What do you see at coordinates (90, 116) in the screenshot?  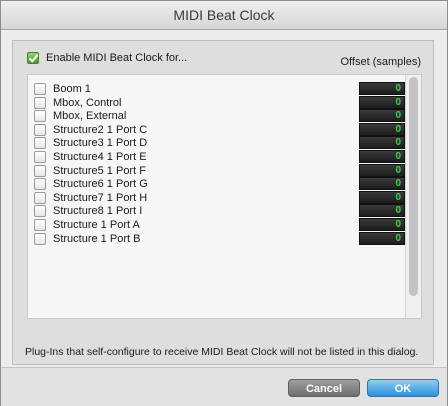 I see `device-label: Mbox, External` at bounding box center [90, 116].